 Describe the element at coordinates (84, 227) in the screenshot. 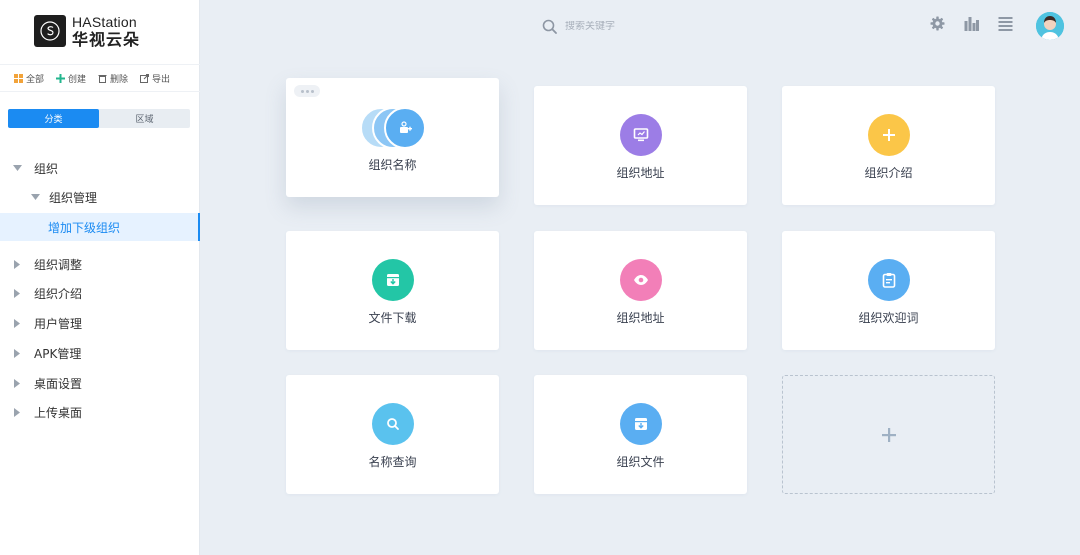

I see `tree-item-label: 增加下级组织` at that location.